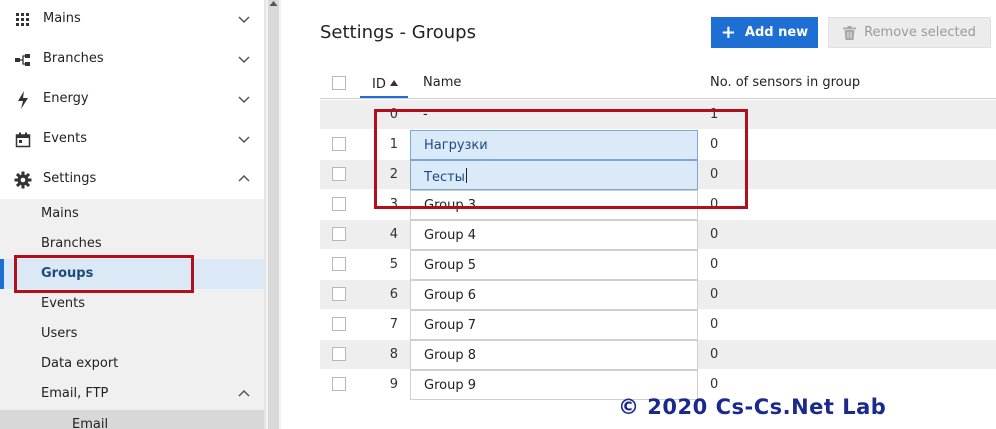 This screenshot has height=429, width=996. Describe the element at coordinates (132, 394) in the screenshot. I see `submenu-item-email-ftp: Email, FTP` at that location.